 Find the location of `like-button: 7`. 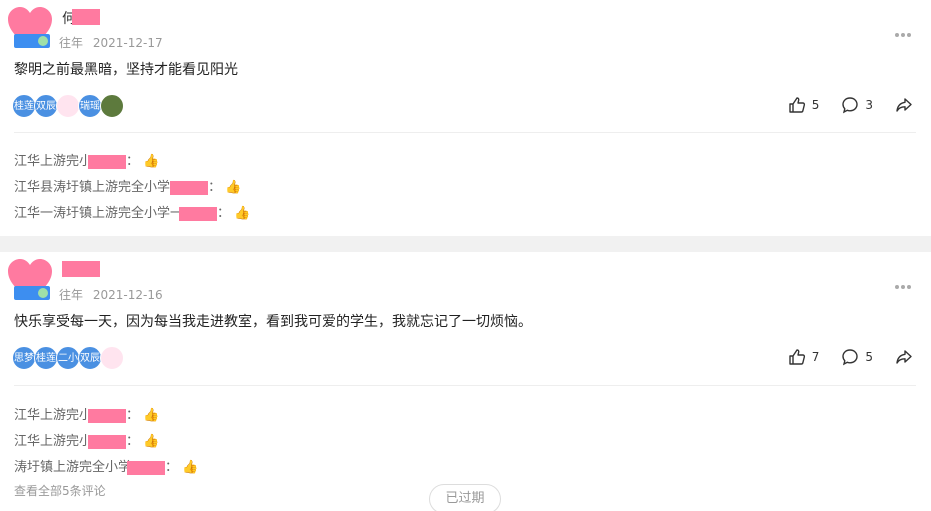

like-button: 7 is located at coordinates (804, 357).